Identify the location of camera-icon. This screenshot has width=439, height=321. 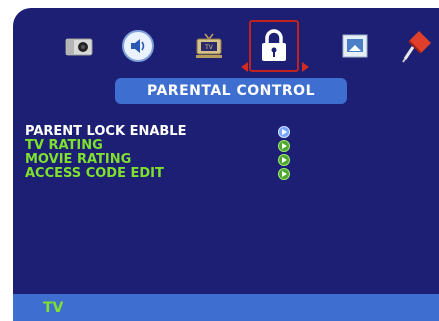
(79, 47).